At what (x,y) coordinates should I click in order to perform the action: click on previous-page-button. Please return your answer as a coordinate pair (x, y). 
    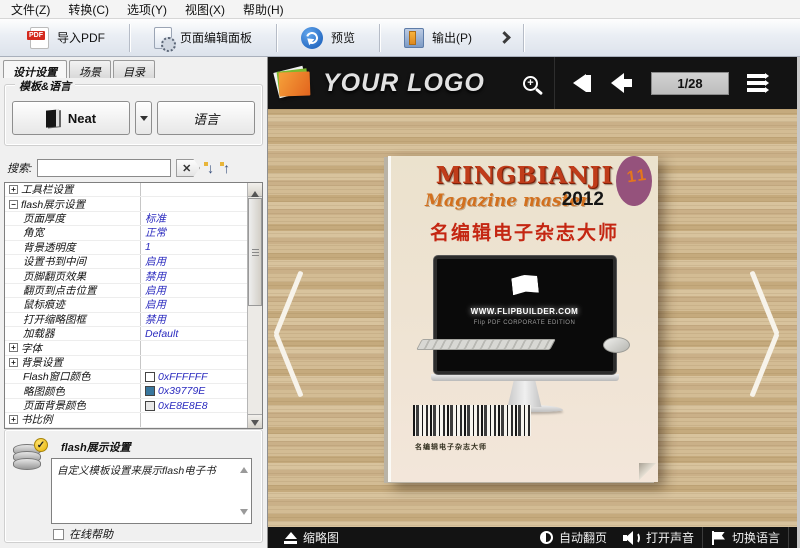
    Looking at the image, I should click on (623, 83).